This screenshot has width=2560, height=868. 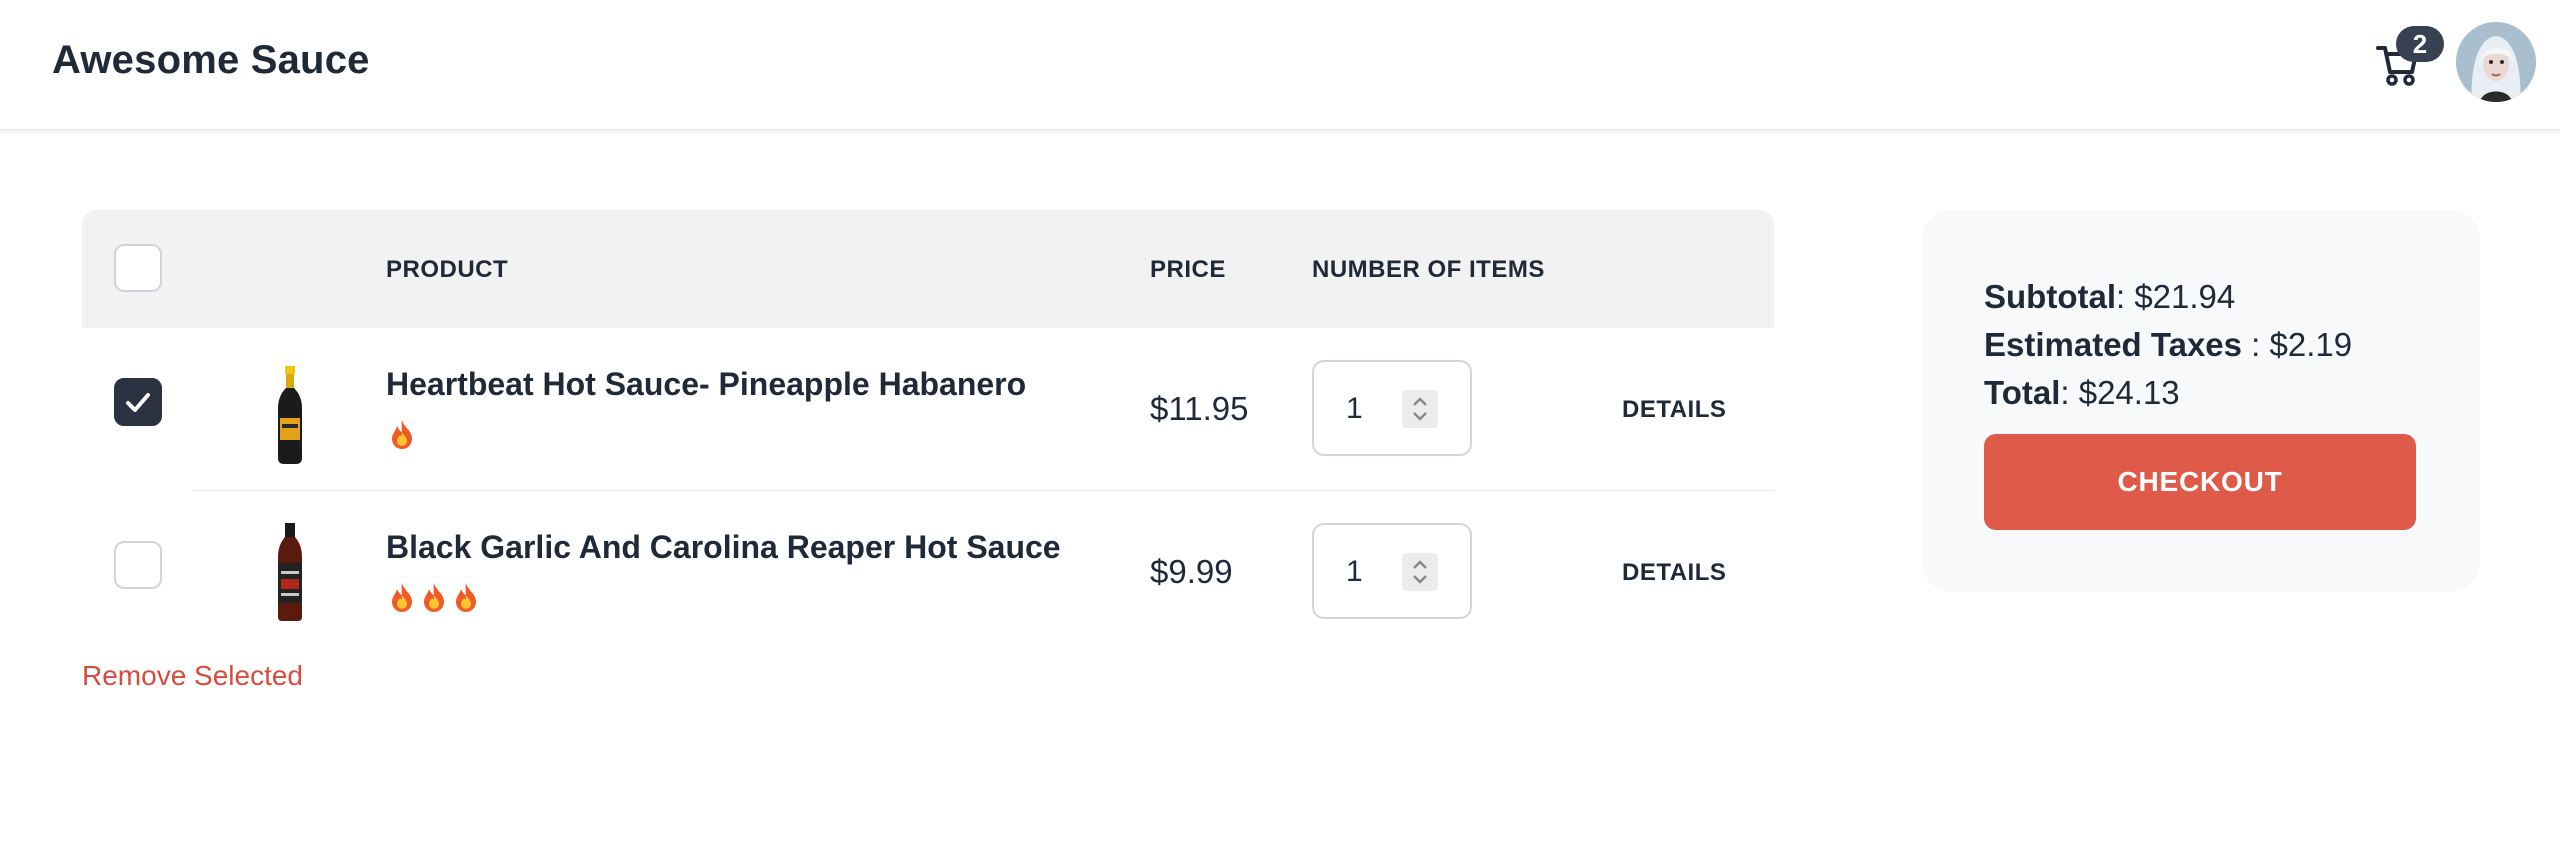 I want to click on top-bar: Awesome Sauce 2, so click(x=1280, y=65).